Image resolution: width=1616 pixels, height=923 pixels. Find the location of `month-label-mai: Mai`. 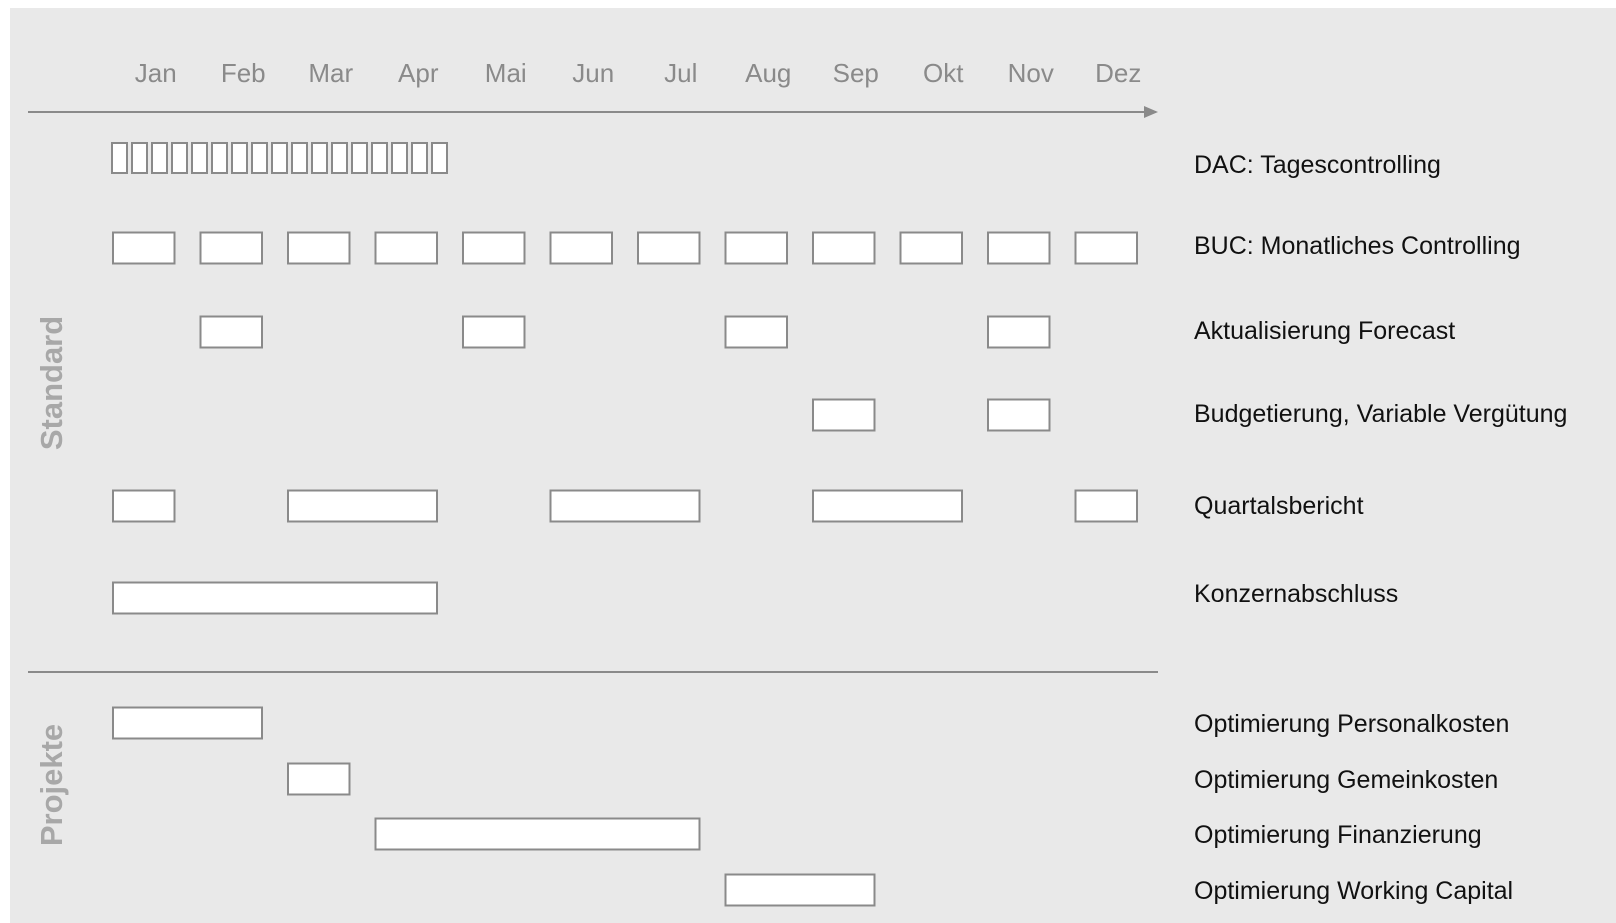

month-label-mai: Mai is located at coordinates (506, 73).